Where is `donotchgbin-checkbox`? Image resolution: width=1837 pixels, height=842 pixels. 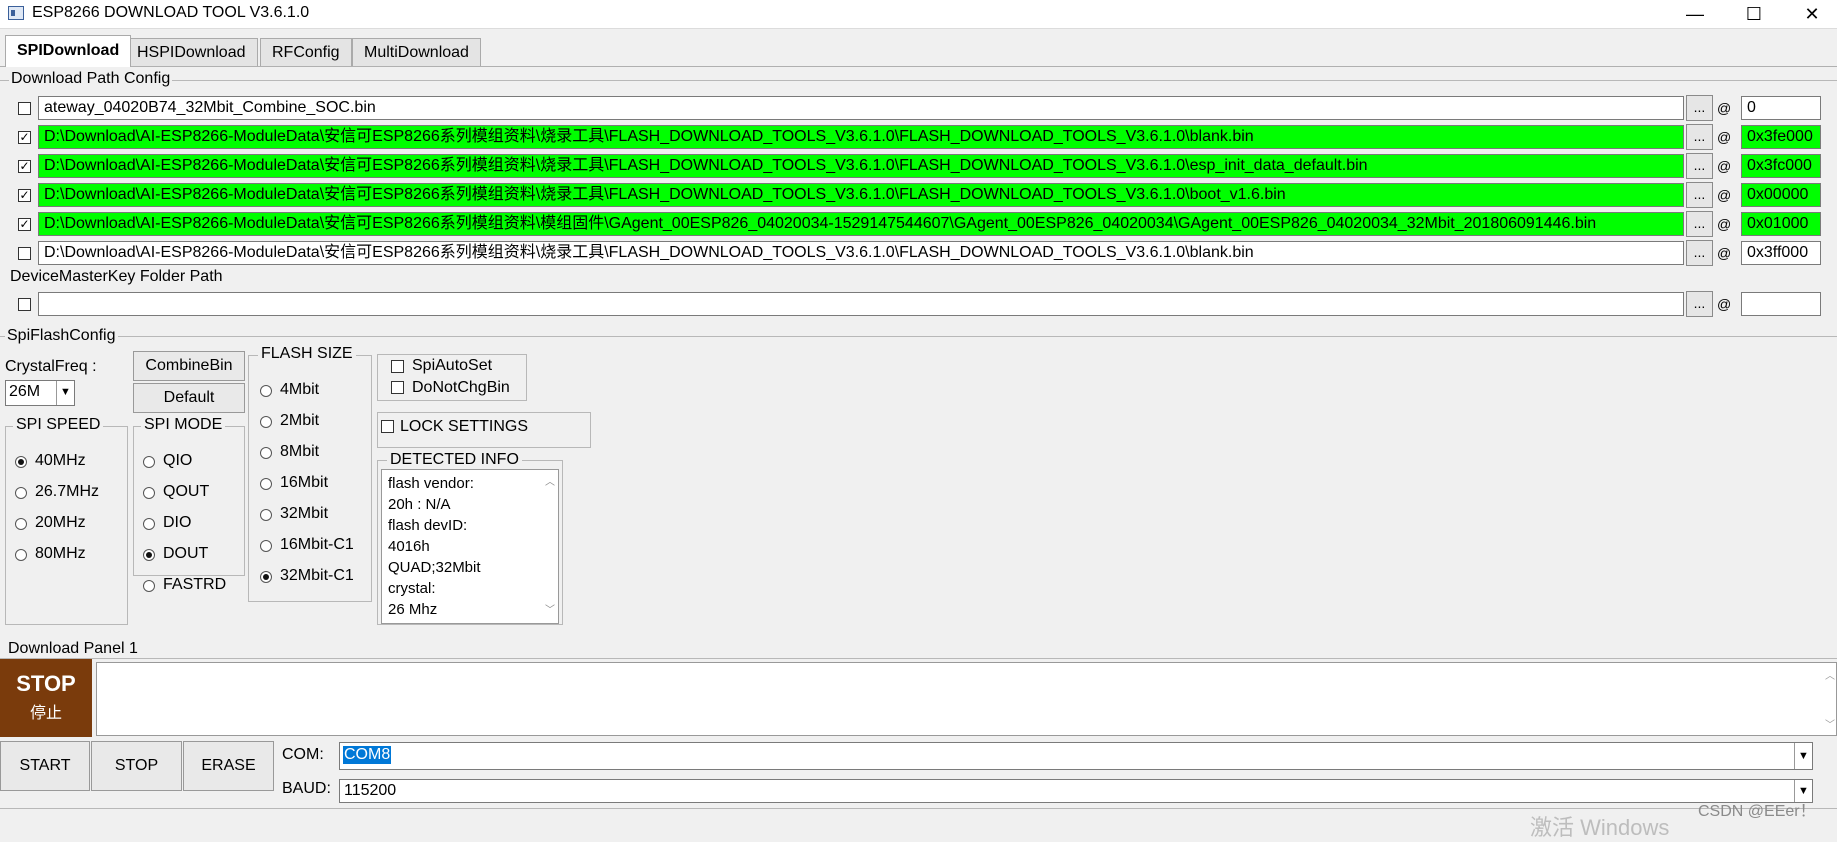 donotchgbin-checkbox is located at coordinates (397, 387).